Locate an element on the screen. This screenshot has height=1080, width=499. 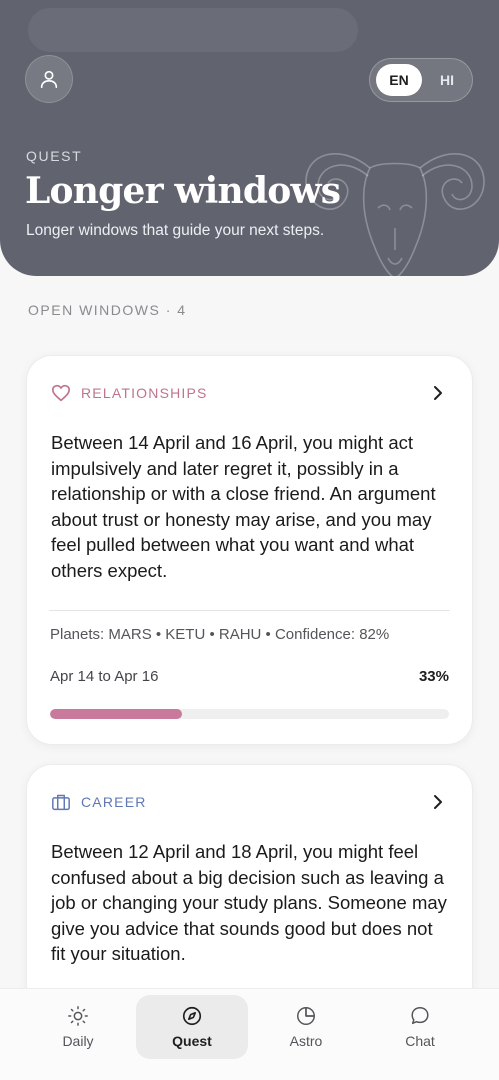
bottom-navigation: Daily Quest Astro Chat is located at coordinates (249, 1034).